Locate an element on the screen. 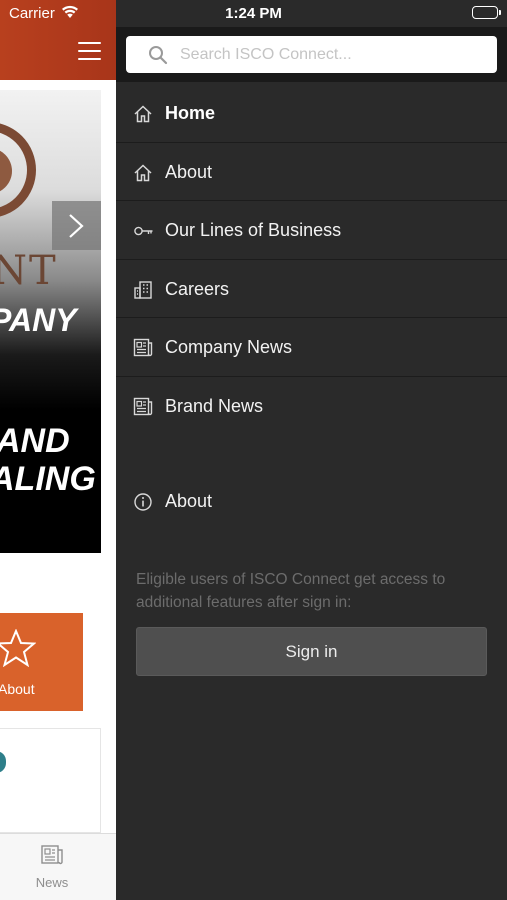 The width and height of the screenshot is (507, 900). content-card is located at coordinates (50, 780).